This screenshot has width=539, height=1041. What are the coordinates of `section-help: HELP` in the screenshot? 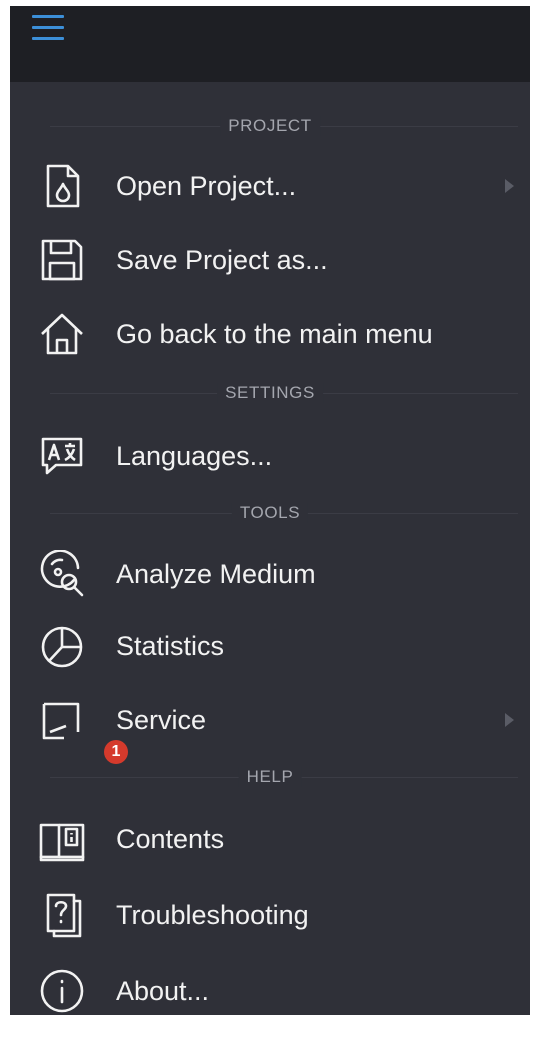 It's located at (270, 777).